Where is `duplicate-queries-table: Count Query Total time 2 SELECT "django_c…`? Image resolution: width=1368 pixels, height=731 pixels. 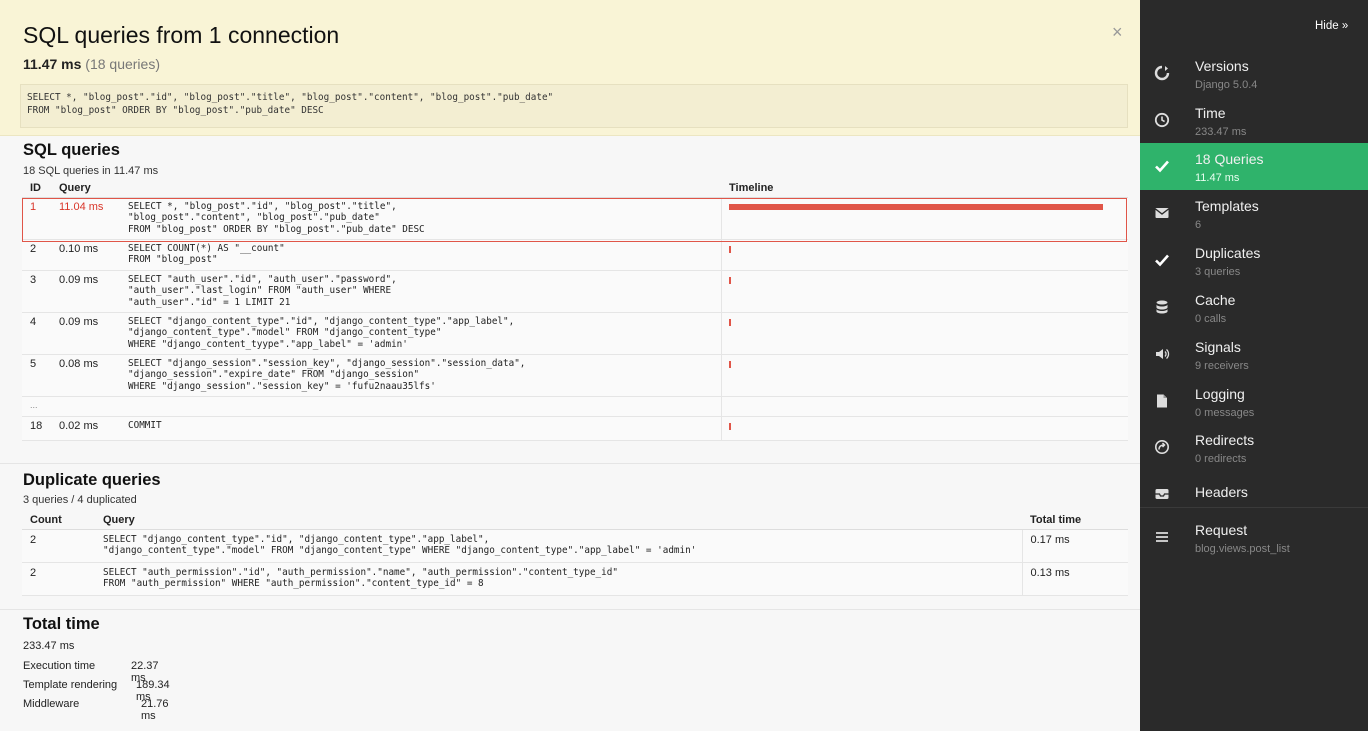
duplicate-queries-table: Count Query Total time 2 SELECT "django_c… is located at coordinates (575, 554).